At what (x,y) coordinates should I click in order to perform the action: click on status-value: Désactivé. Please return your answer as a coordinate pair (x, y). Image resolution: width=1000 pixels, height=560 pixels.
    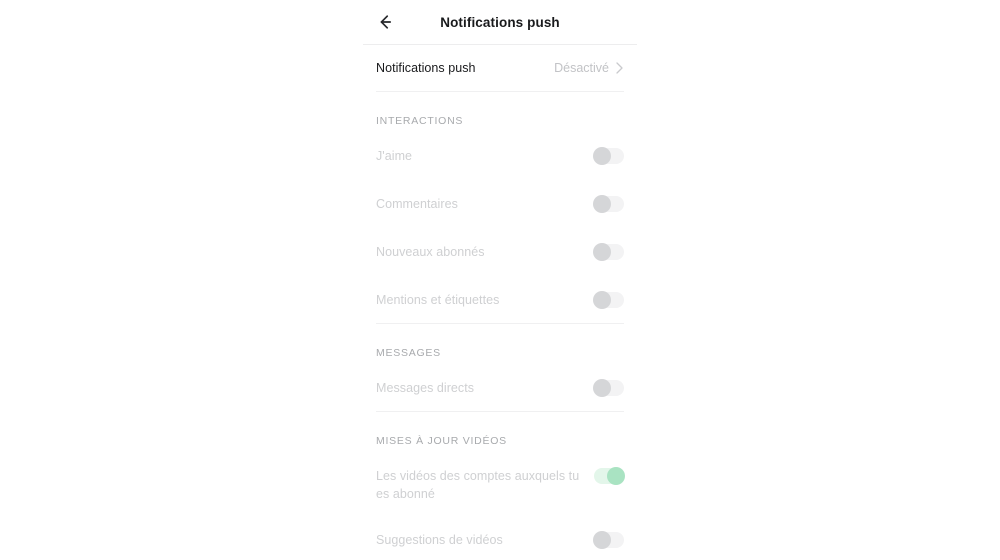
    Looking at the image, I should click on (581, 68).